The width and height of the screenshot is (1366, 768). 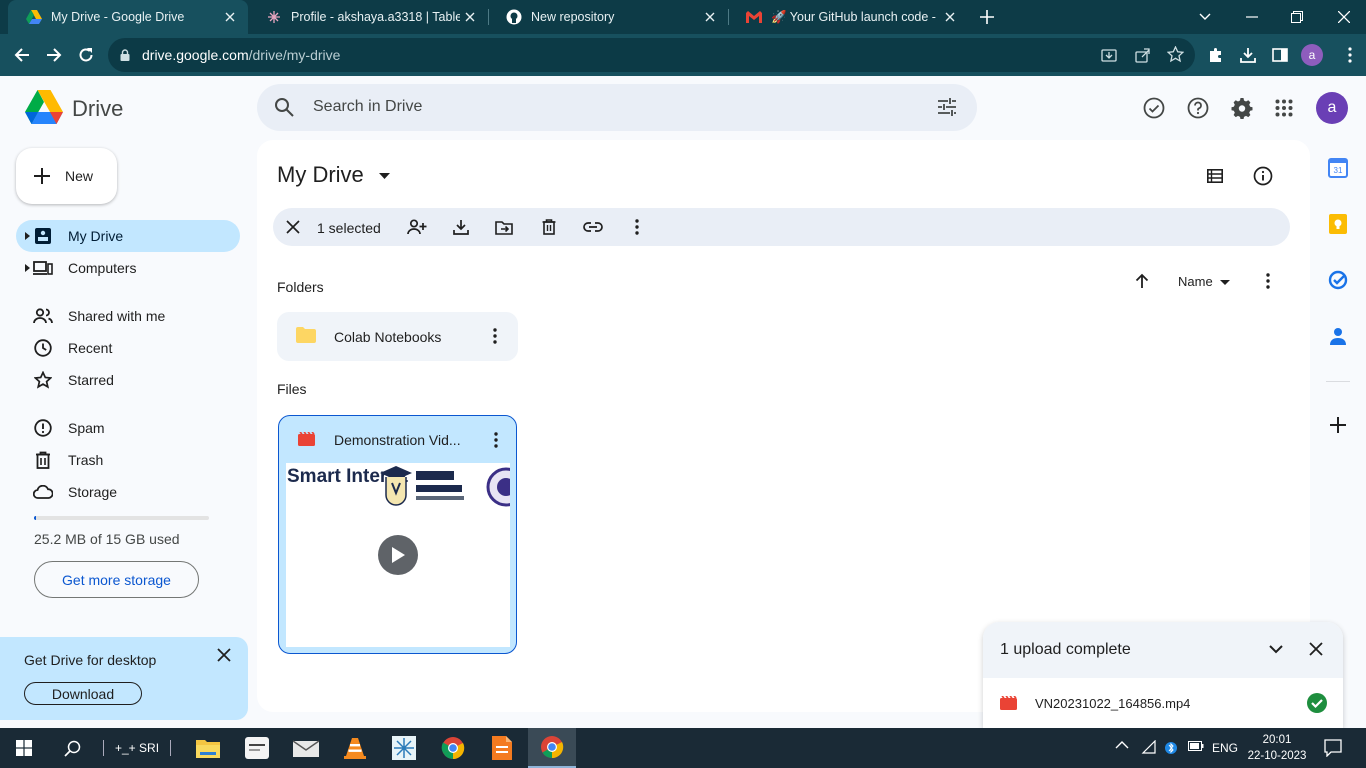 I want to click on download-button: Download, so click(x=83, y=693).